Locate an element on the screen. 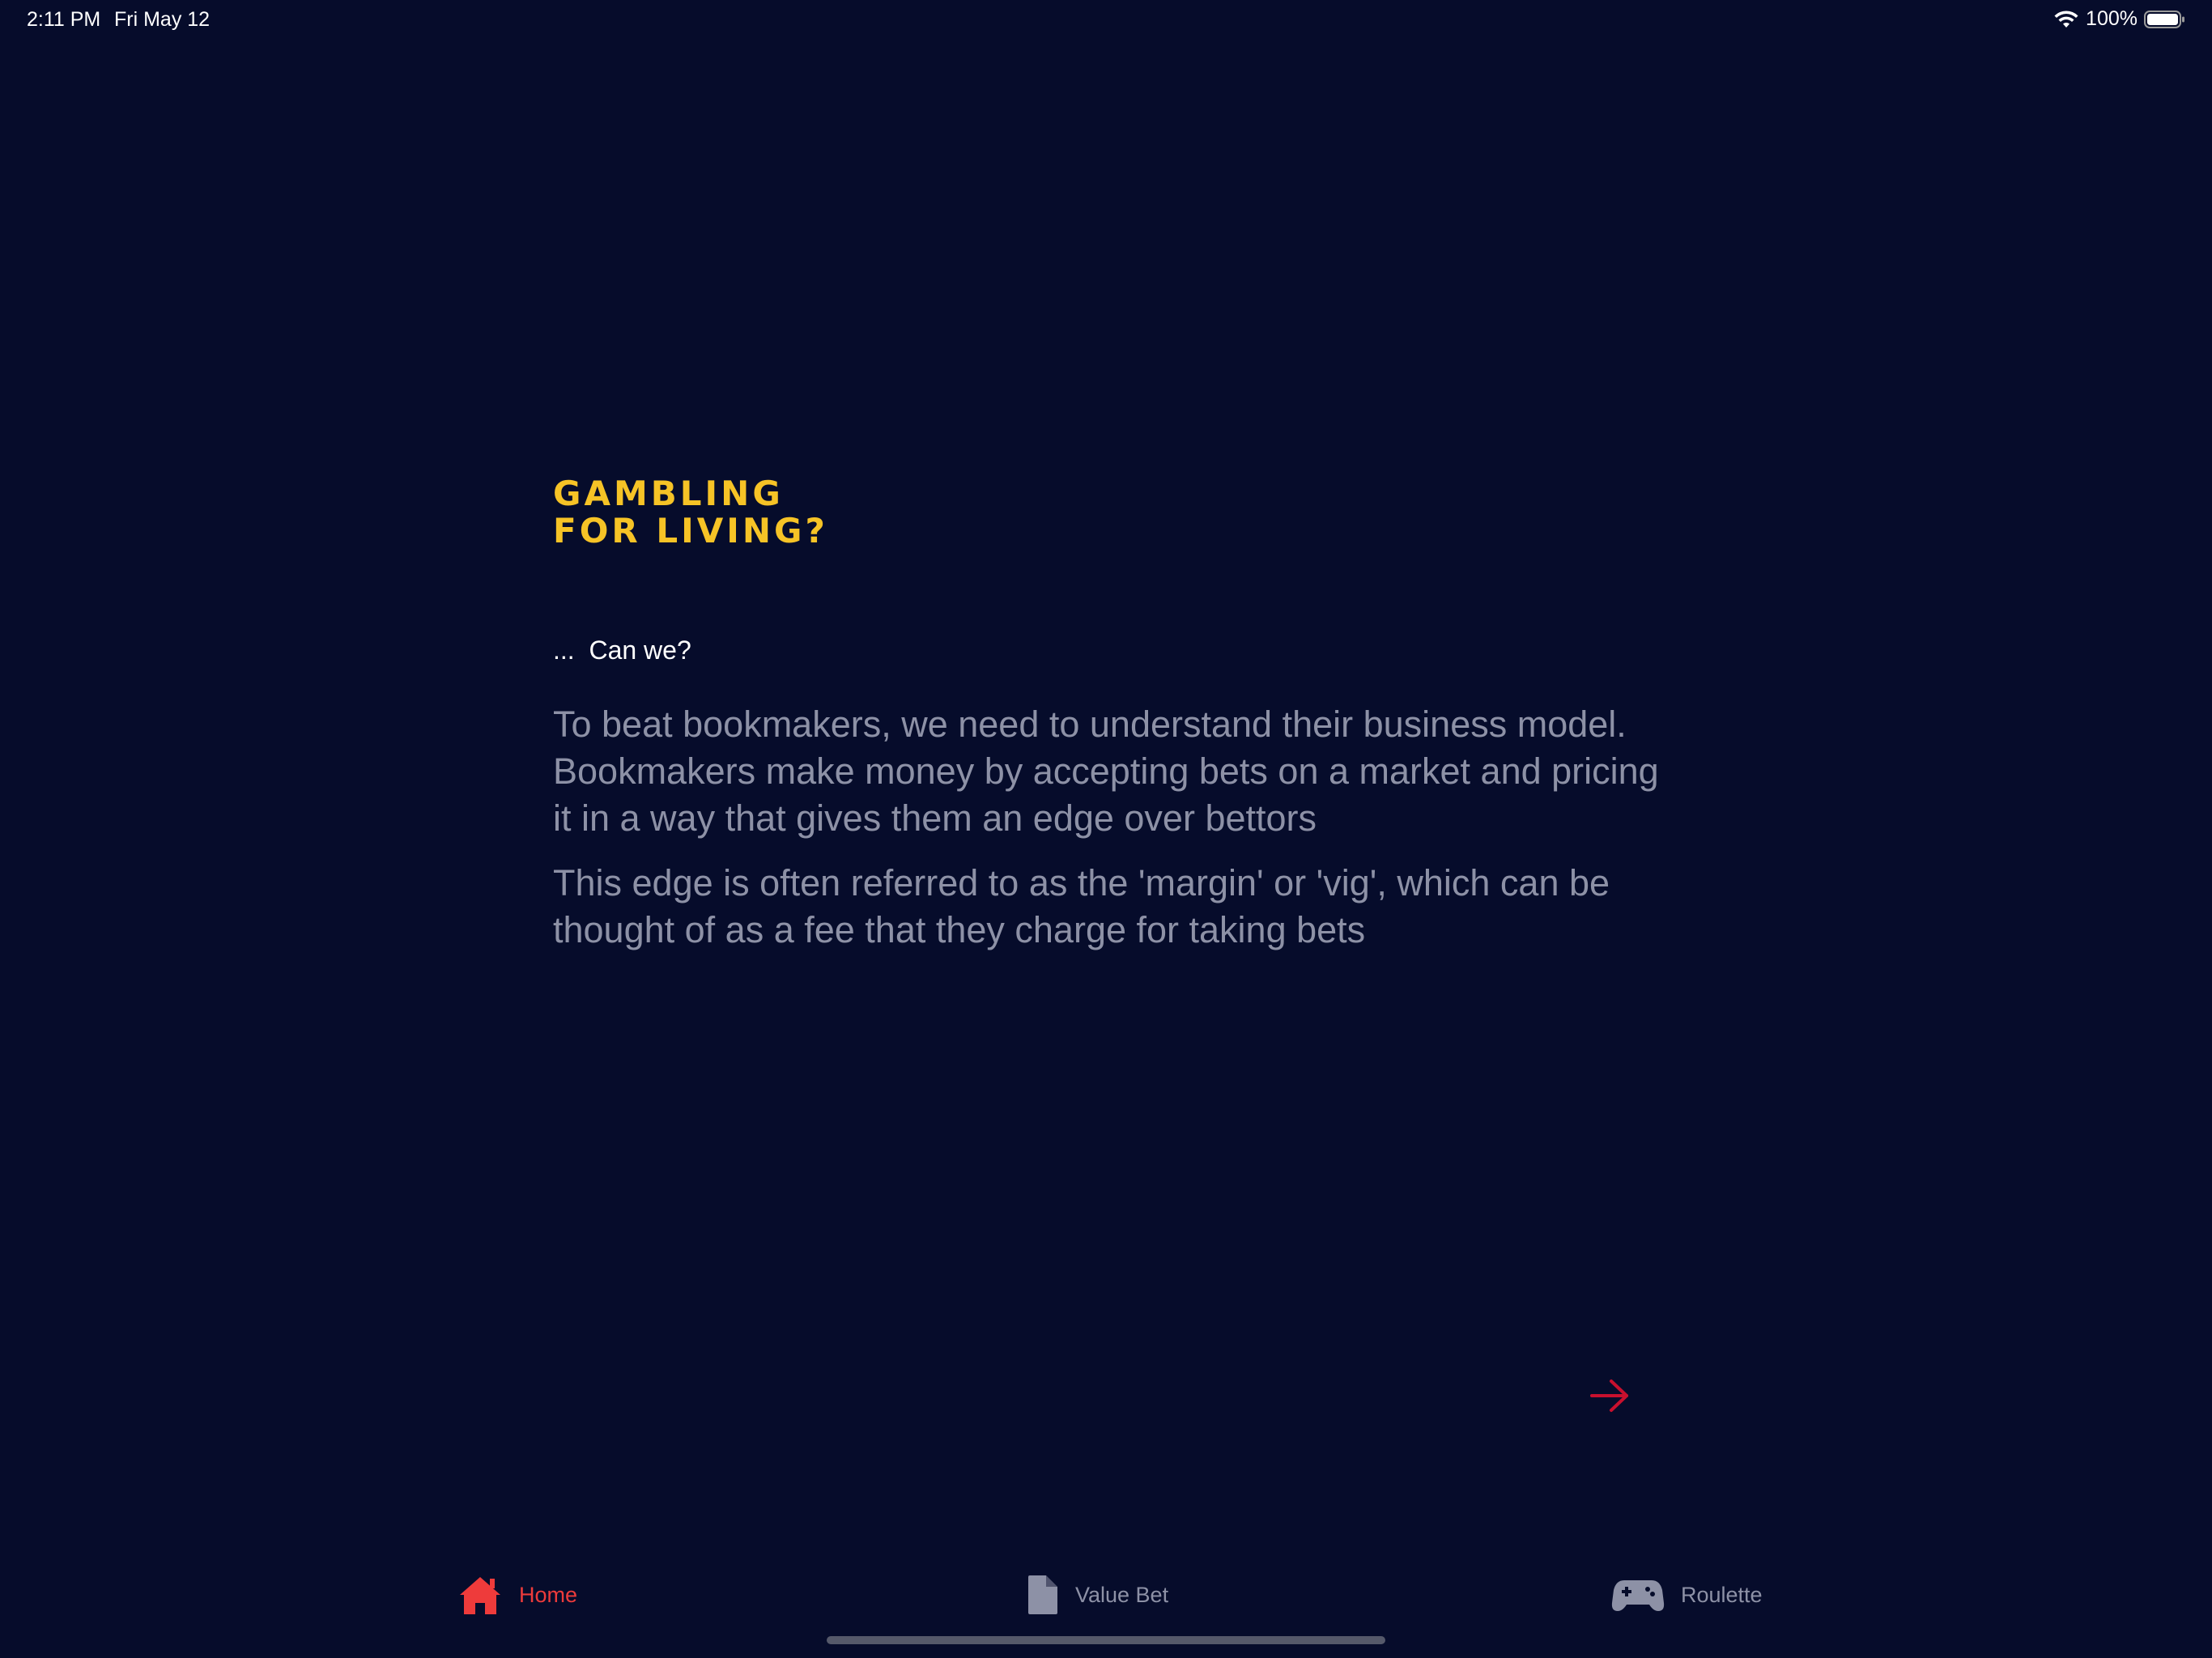 The image size is (2212, 1658). tab-roulette: Roulette is located at coordinates (1687, 1594).